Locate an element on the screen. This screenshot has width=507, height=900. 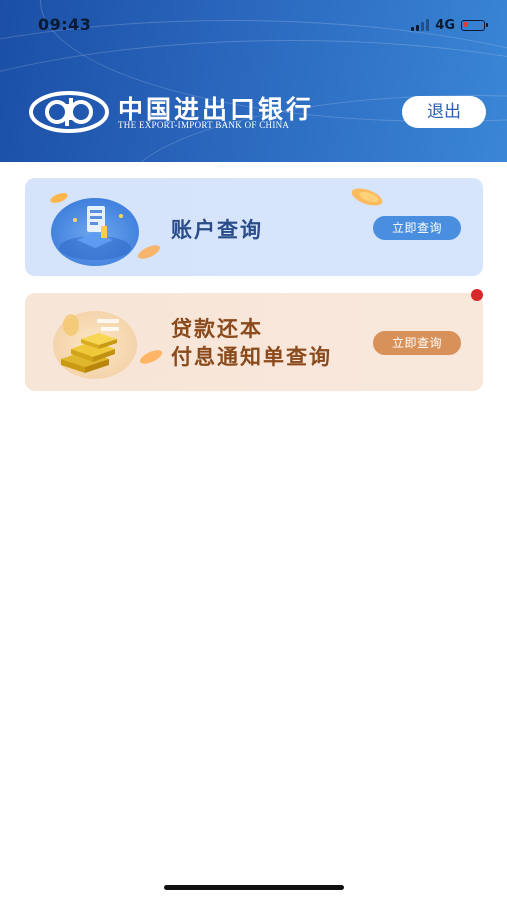
loan-query-title-line1: 贷款还本 is located at coordinates (217, 329).